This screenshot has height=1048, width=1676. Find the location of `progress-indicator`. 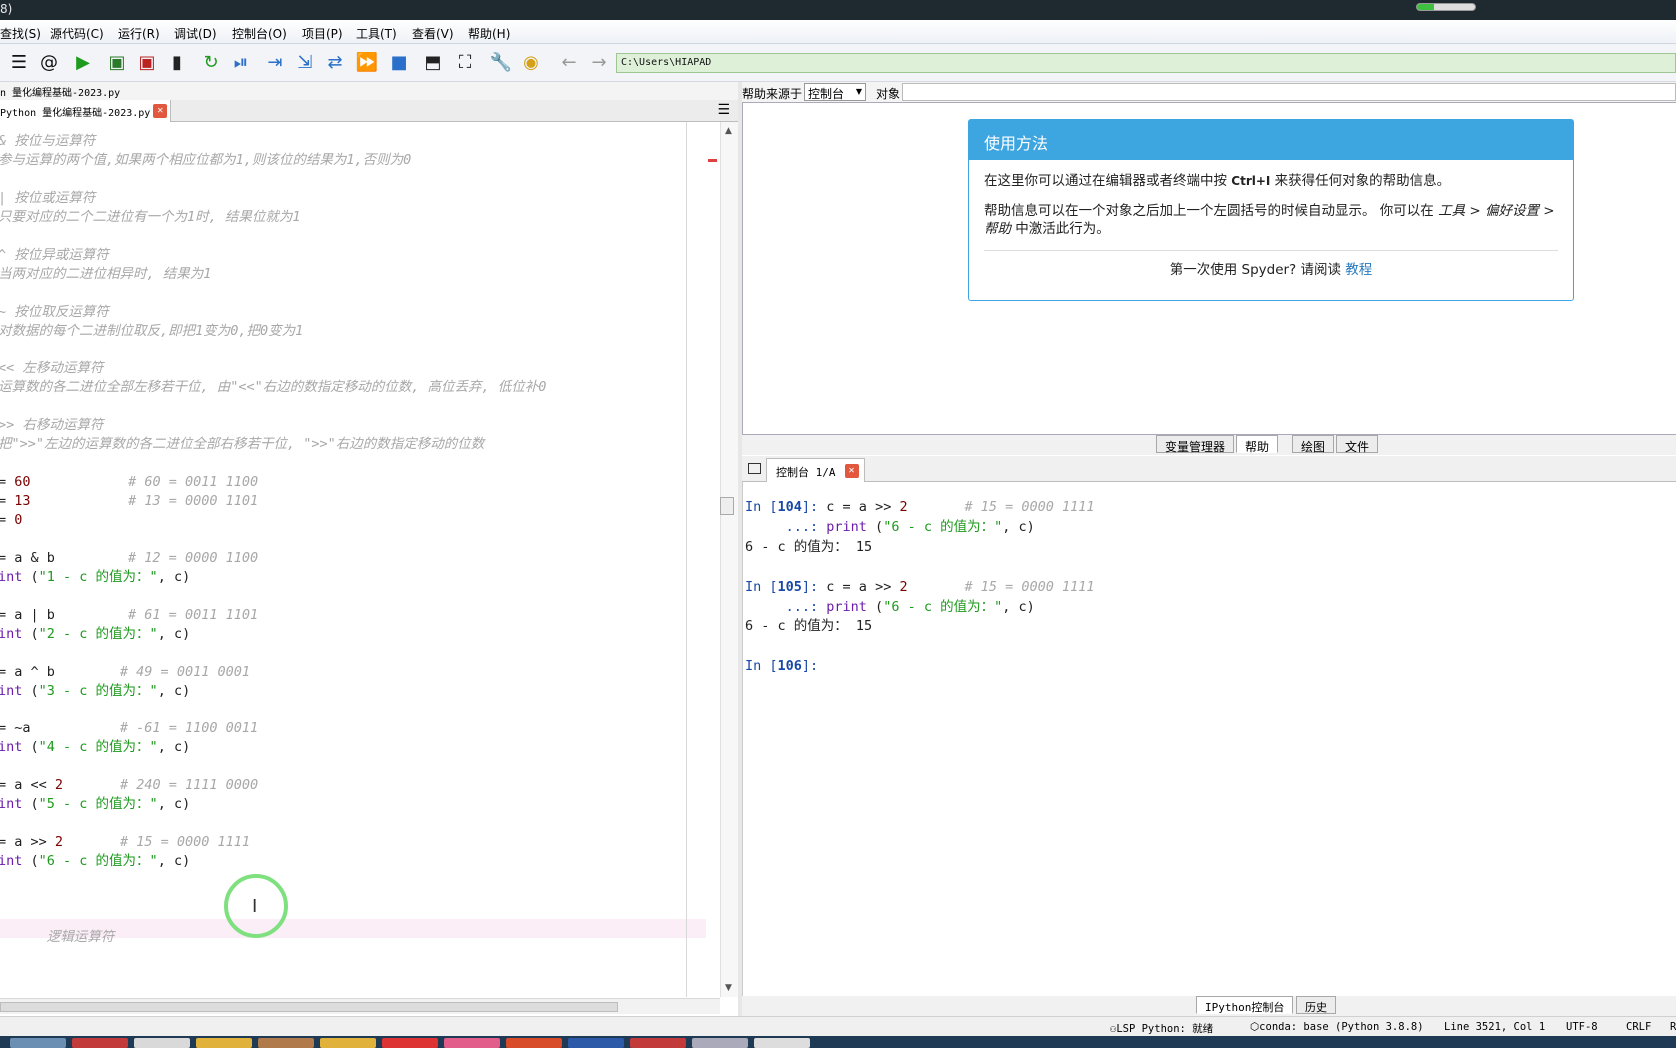

progress-indicator is located at coordinates (1446, 7).